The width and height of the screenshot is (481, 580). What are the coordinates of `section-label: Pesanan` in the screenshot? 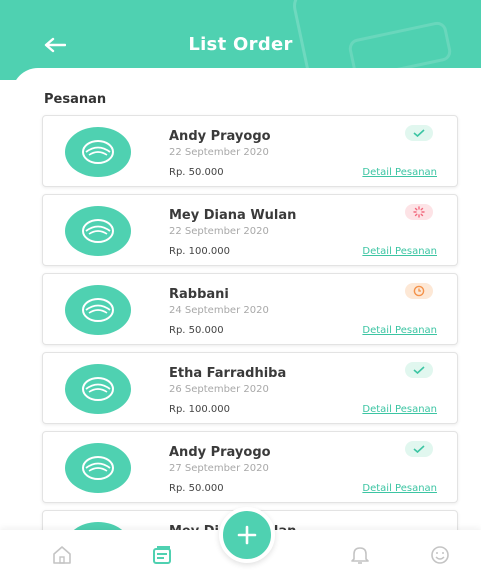 It's located at (75, 99).